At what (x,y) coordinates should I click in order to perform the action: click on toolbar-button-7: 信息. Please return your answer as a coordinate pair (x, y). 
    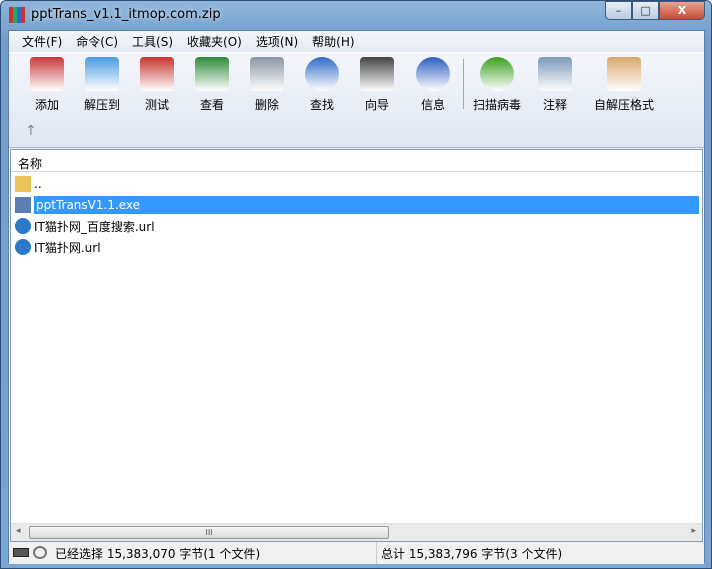
    Looking at the image, I should click on (433, 85).